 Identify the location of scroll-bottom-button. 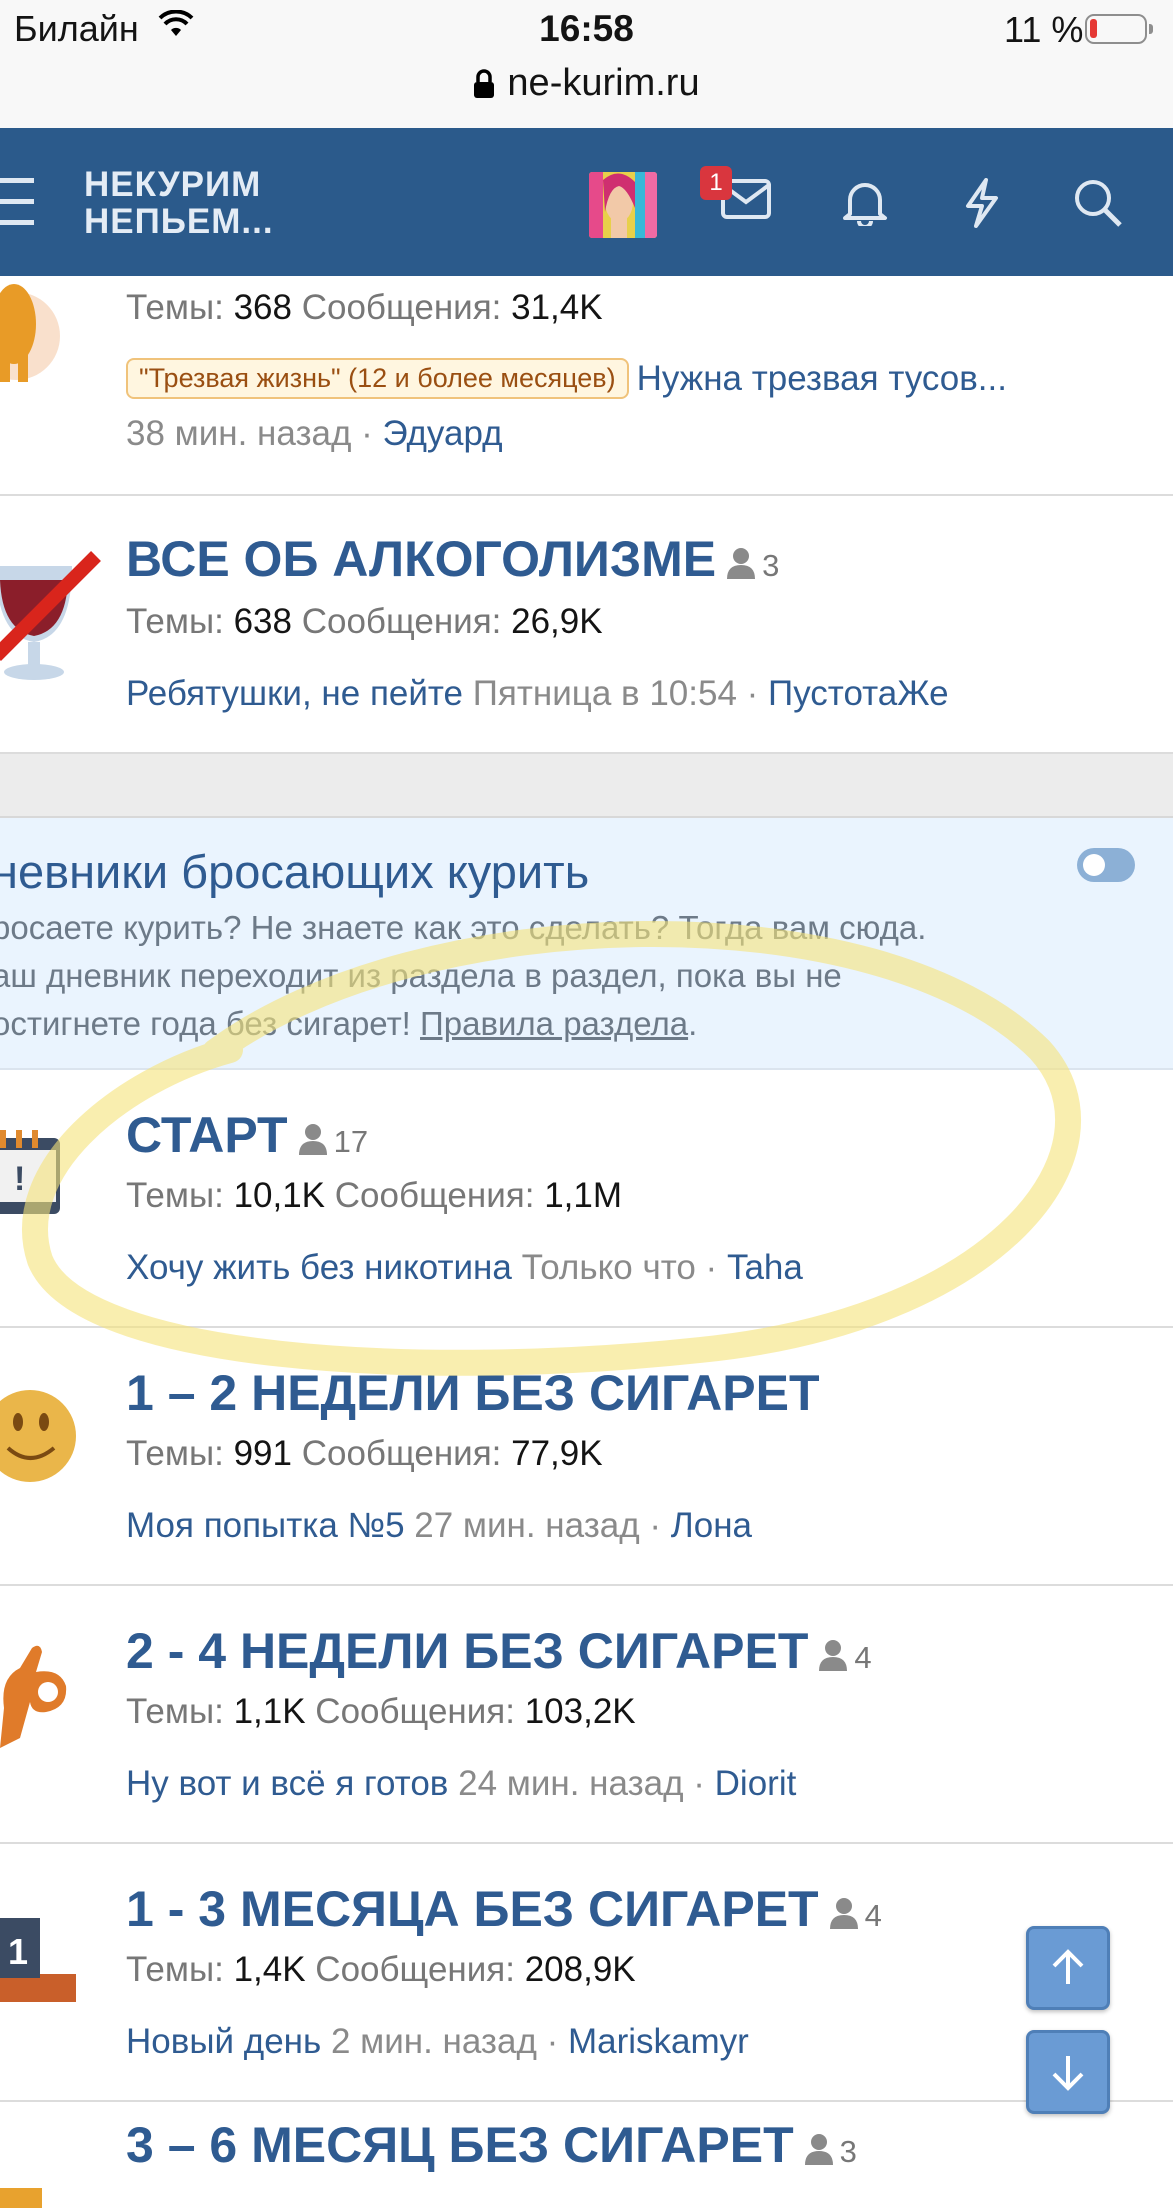
(1068, 2072).